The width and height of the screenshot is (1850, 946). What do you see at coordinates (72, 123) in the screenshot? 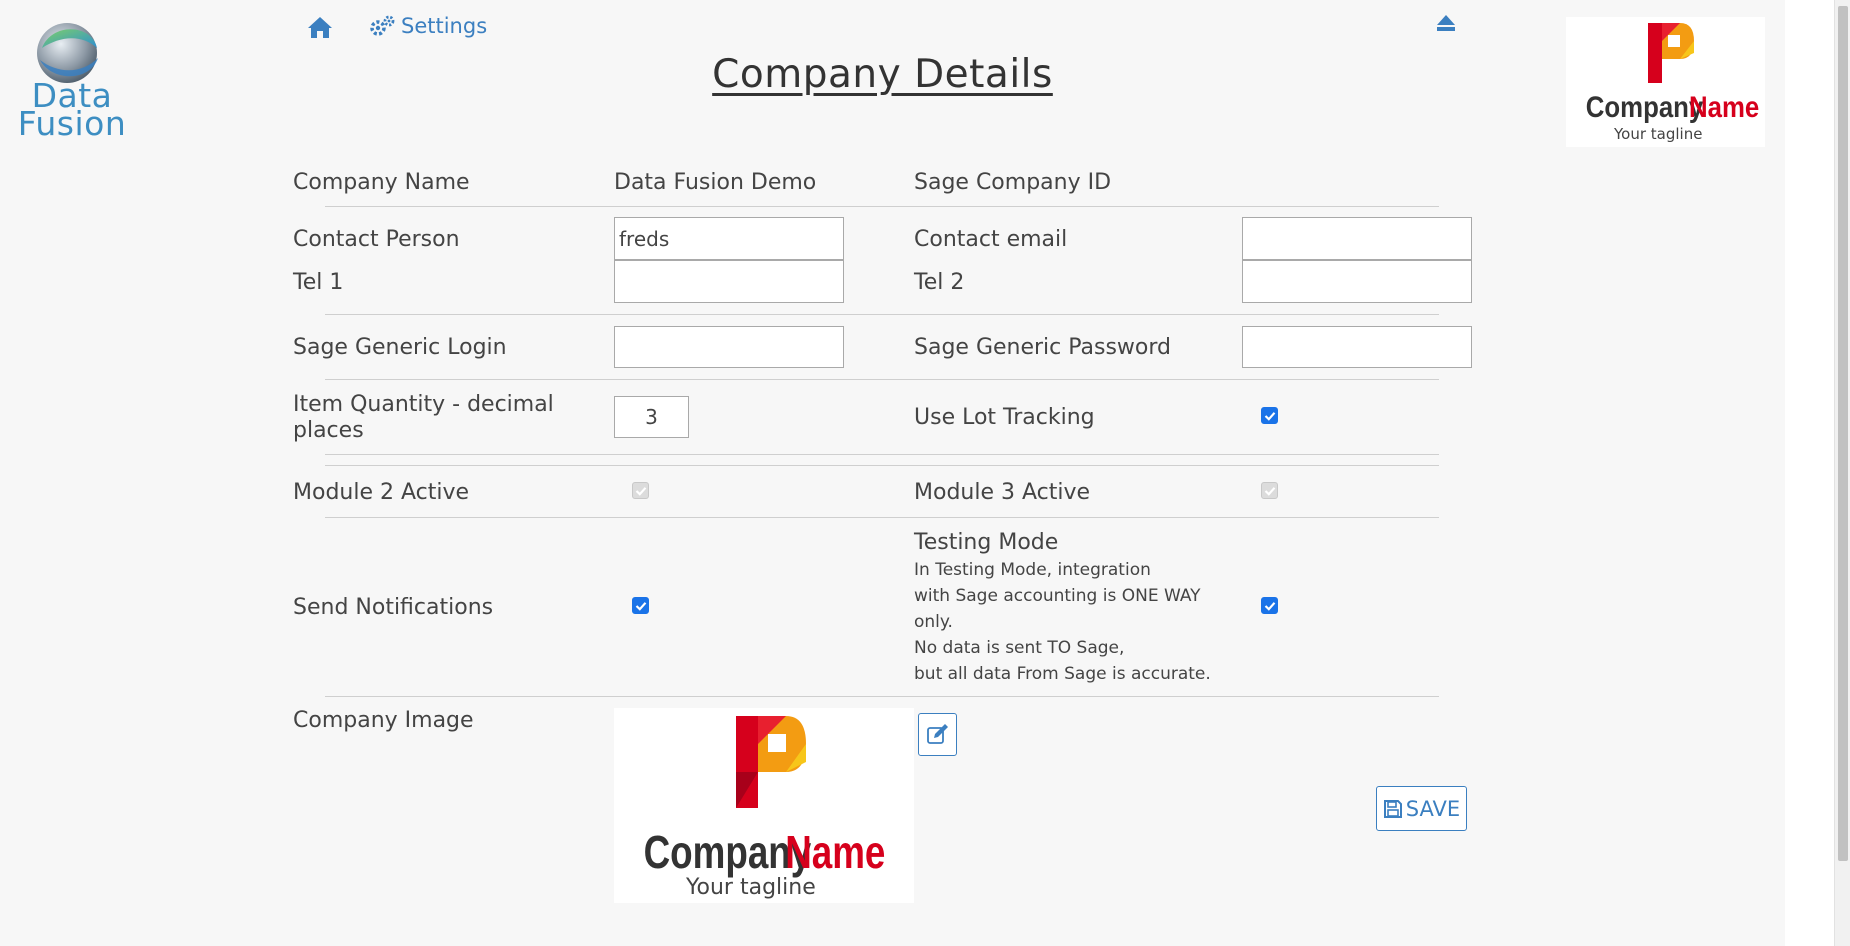
I see `brand-line-2: Fusion` at bounding box center [72, 123].